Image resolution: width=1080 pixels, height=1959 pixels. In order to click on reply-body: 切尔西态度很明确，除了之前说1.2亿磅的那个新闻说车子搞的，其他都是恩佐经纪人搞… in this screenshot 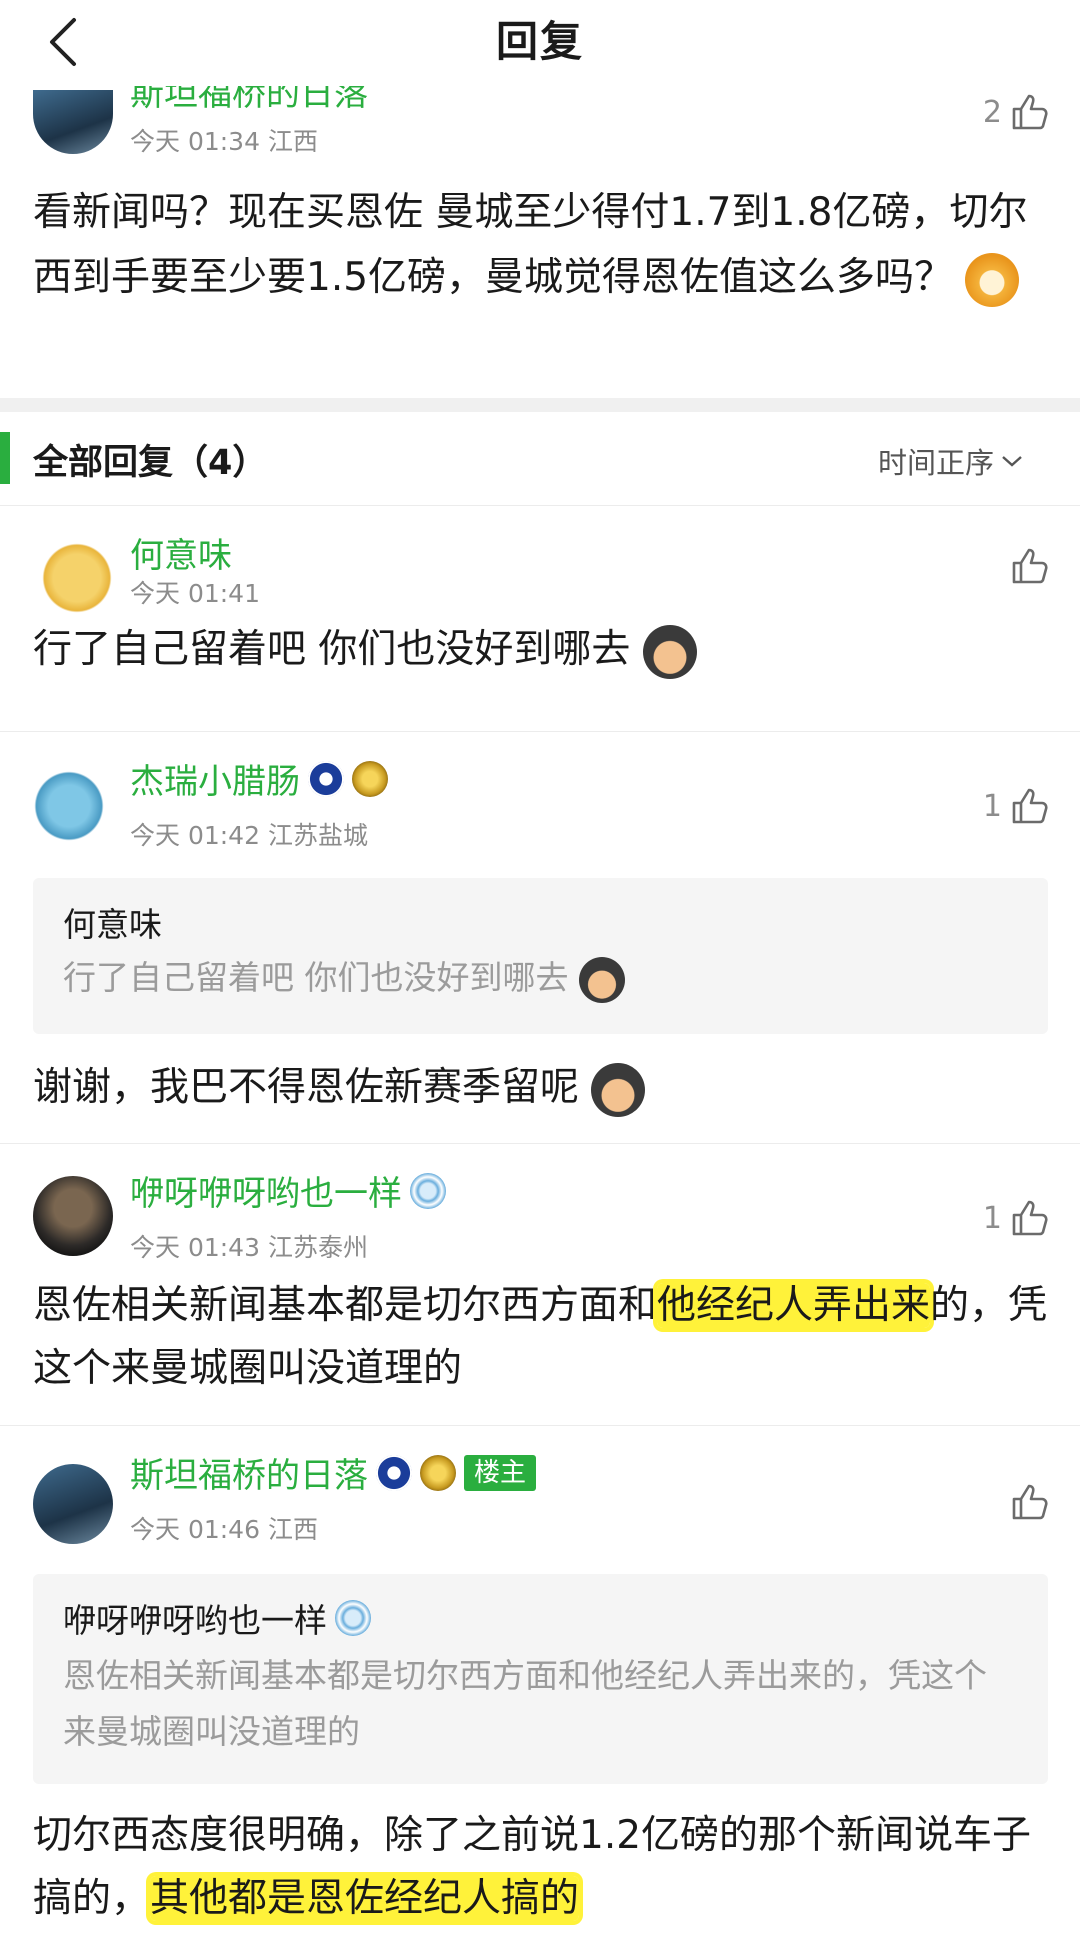, I will do `click(532, 1867)`.